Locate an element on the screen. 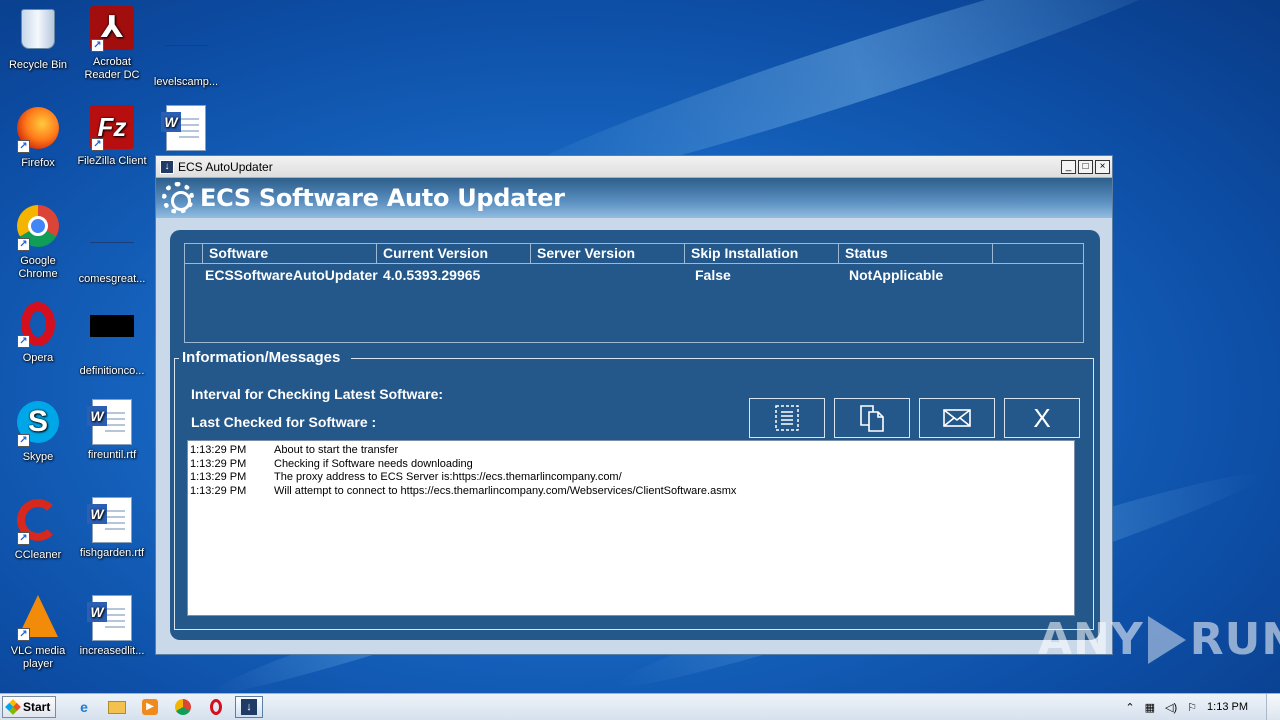 Image resolution: width=1280 pixels, height=720 pixels. desktop-icon-acrobat: ⅄ ↗ Acrobat Reader DC is located at coordinates (112, 44).